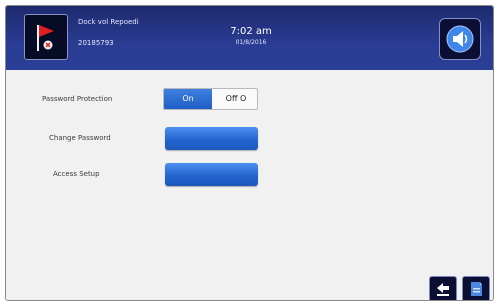 Image resolution: width=499 pixels, height=306 pixels. What do you see at coordinates (251, 42) in the screenshot?
I see `date-display: 01/8/2016` at bounding box center [251, 42].